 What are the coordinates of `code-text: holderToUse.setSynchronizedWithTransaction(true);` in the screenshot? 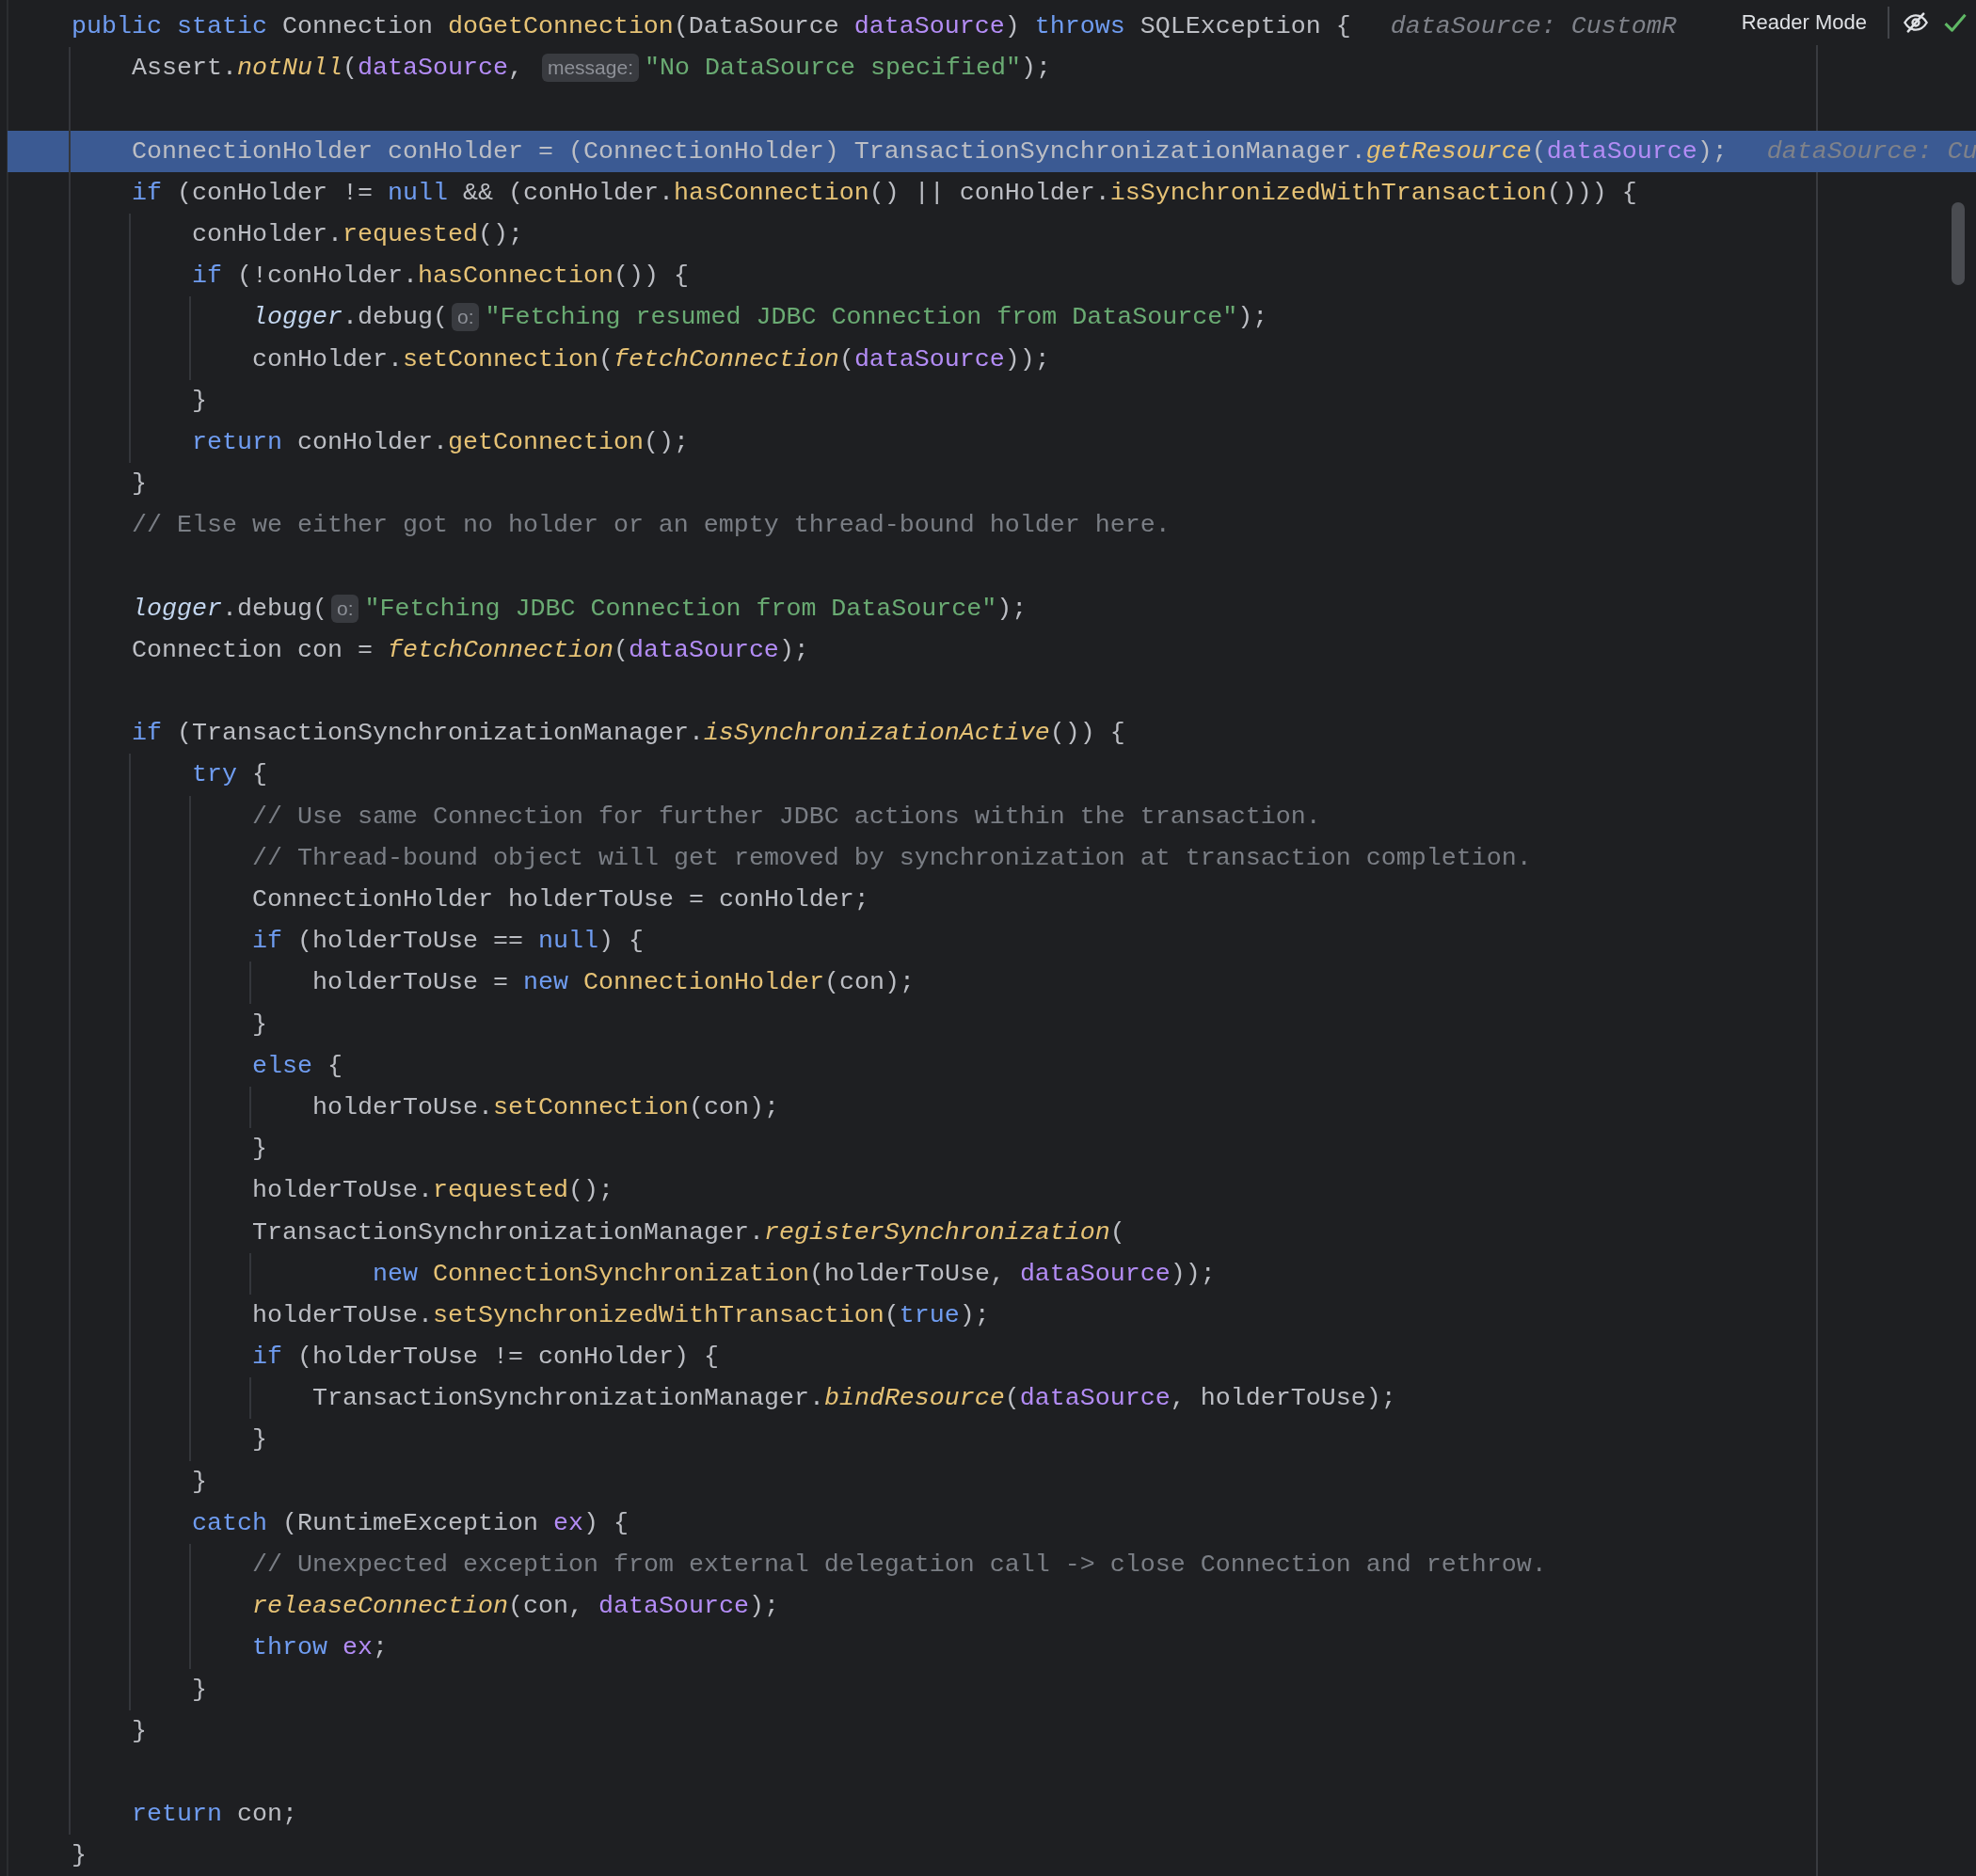 It's located at (621, 1315).